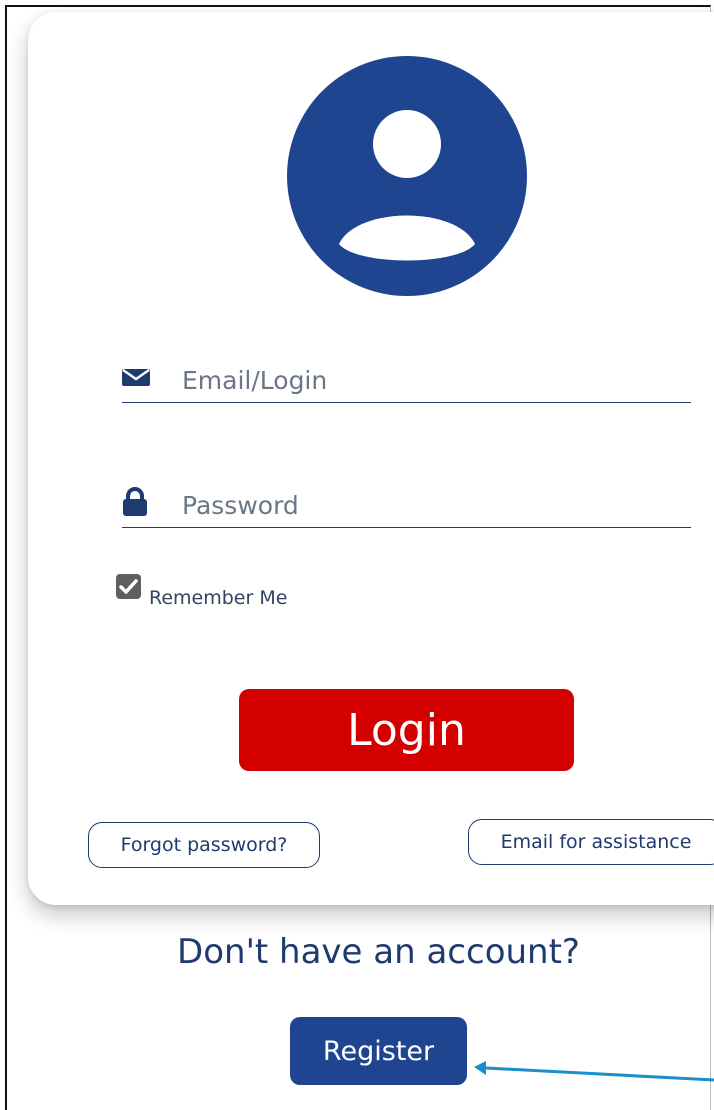 The height and width of the screenshot is (1110, 714). I want to click on password-field, so click(406, 502).